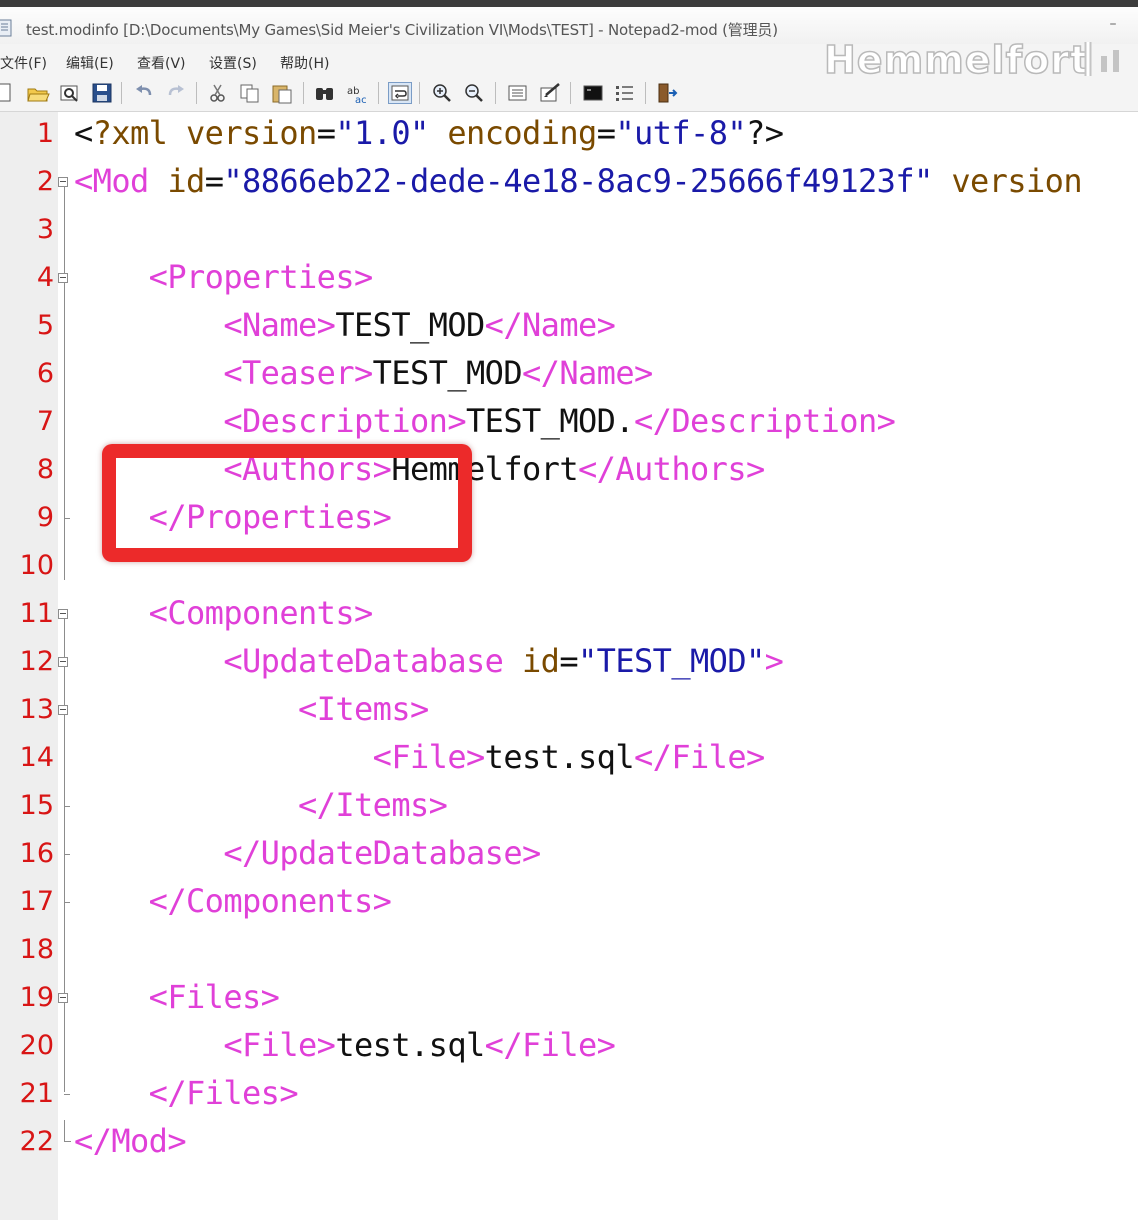 This screenshot has height=1220, width=1138. I want to click on code-line: 18, so click(569, 952).